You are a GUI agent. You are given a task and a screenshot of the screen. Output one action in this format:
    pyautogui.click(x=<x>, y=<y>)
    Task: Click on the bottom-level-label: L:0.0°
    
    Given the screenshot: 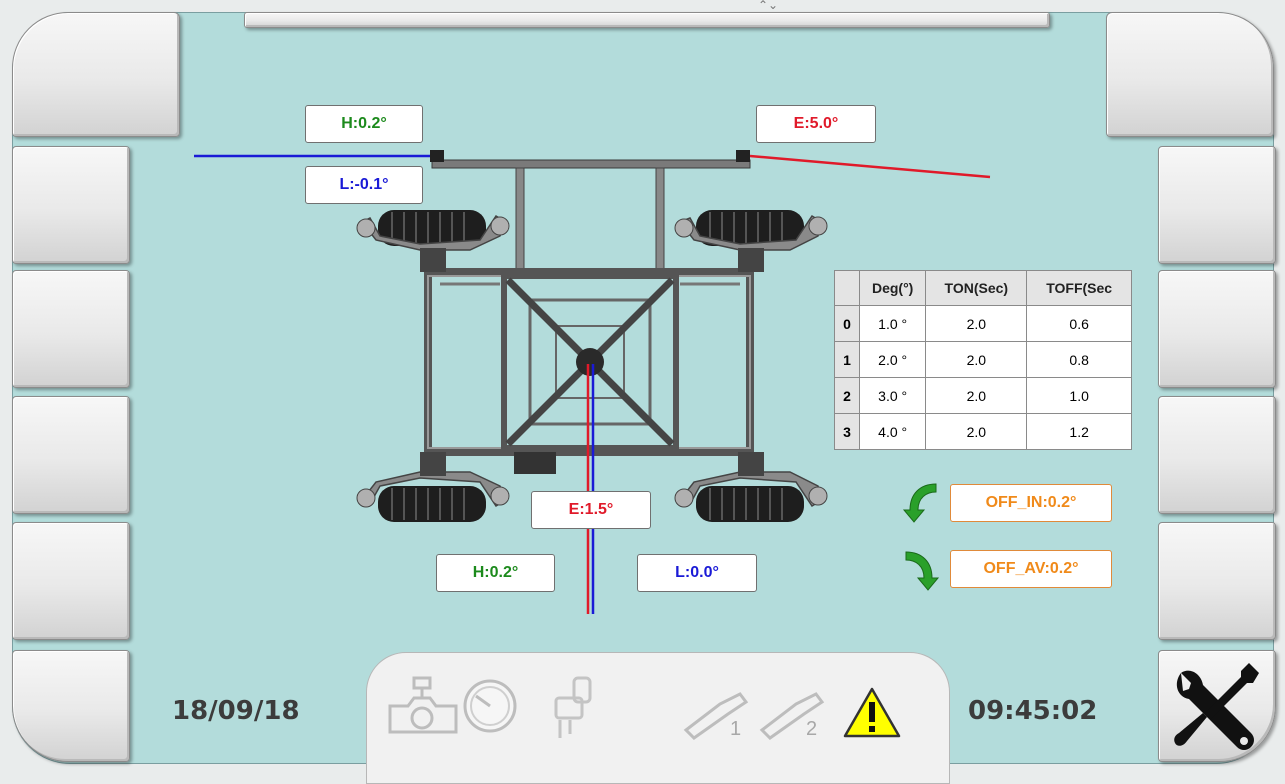 What is the action you would take?
    pyautogui.click(x=697, y=573)
    